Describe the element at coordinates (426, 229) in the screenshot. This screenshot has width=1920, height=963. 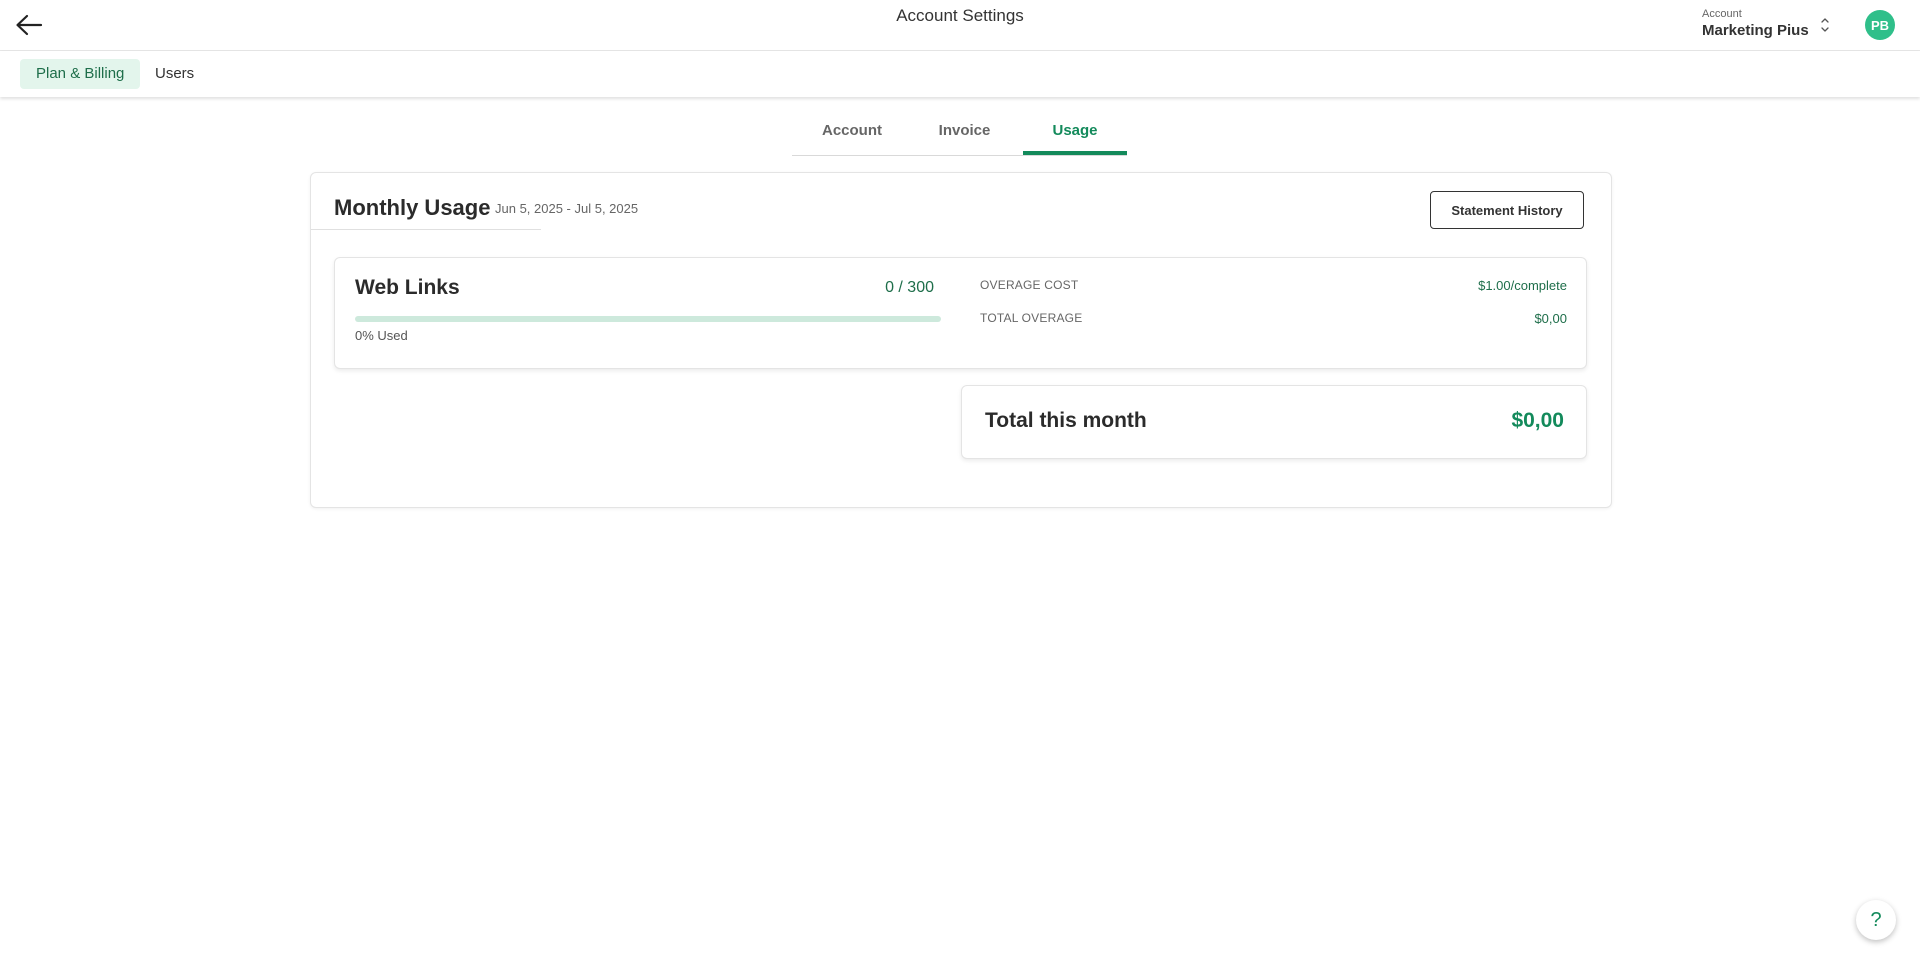
I see `title-divider` at that location.